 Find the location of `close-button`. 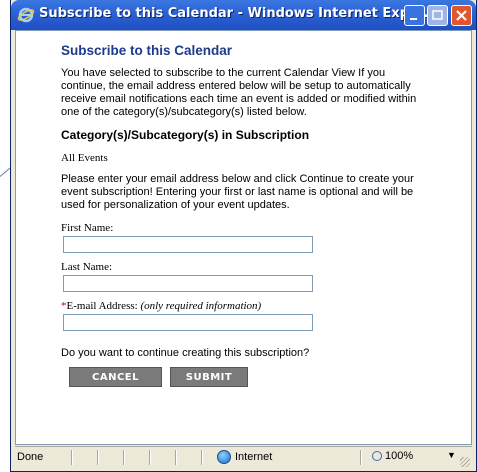

close-button is located at coordinates (461, 15).